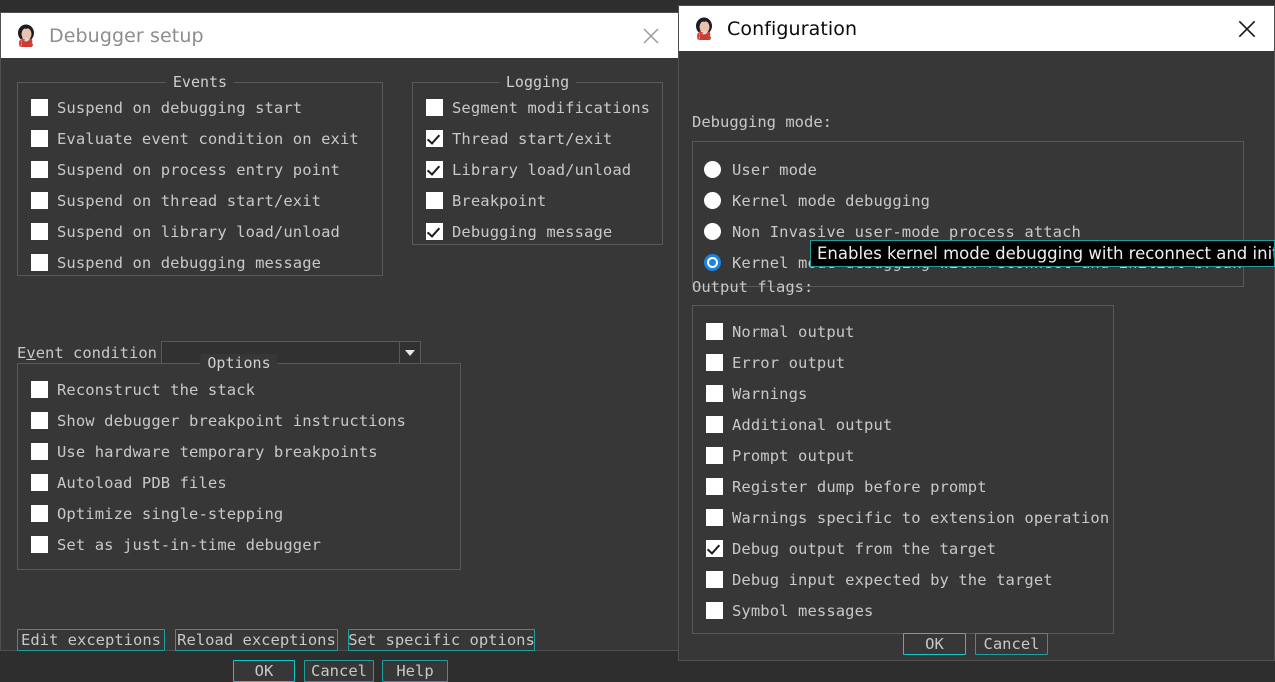 The image size is (1275, 682). Describe the element at coordinates (907, 424) in the screenshot. I see `checkbox-row: Additional output` at that location.